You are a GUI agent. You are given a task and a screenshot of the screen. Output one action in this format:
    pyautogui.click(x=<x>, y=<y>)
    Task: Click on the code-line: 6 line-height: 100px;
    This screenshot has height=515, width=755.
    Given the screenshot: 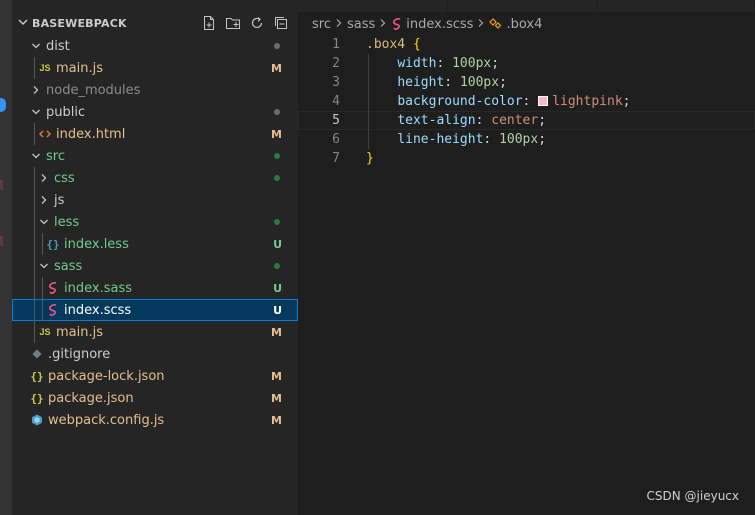 What is the action you would take?
    pyautogui.click(x=526, y=139)
    